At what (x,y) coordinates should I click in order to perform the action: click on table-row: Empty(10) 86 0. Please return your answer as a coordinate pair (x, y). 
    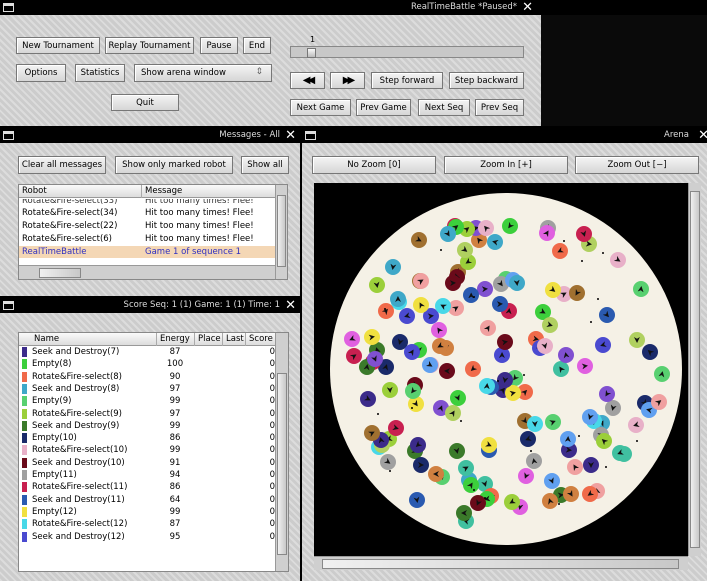
    Looking at the image, I should click on (147, 438).